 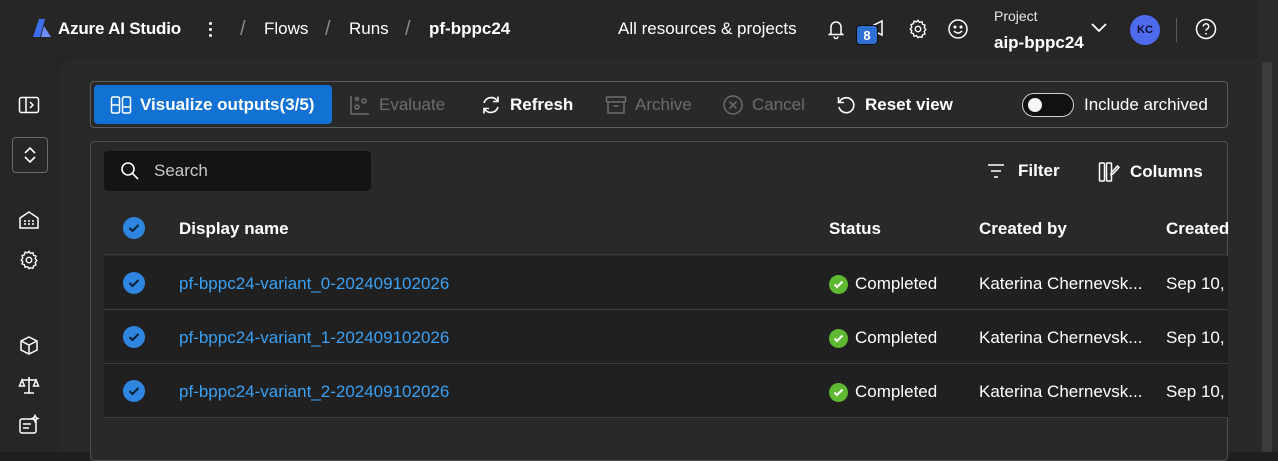 I want to click on include-archived-label: Include archived, so click(x=1146, y=104).